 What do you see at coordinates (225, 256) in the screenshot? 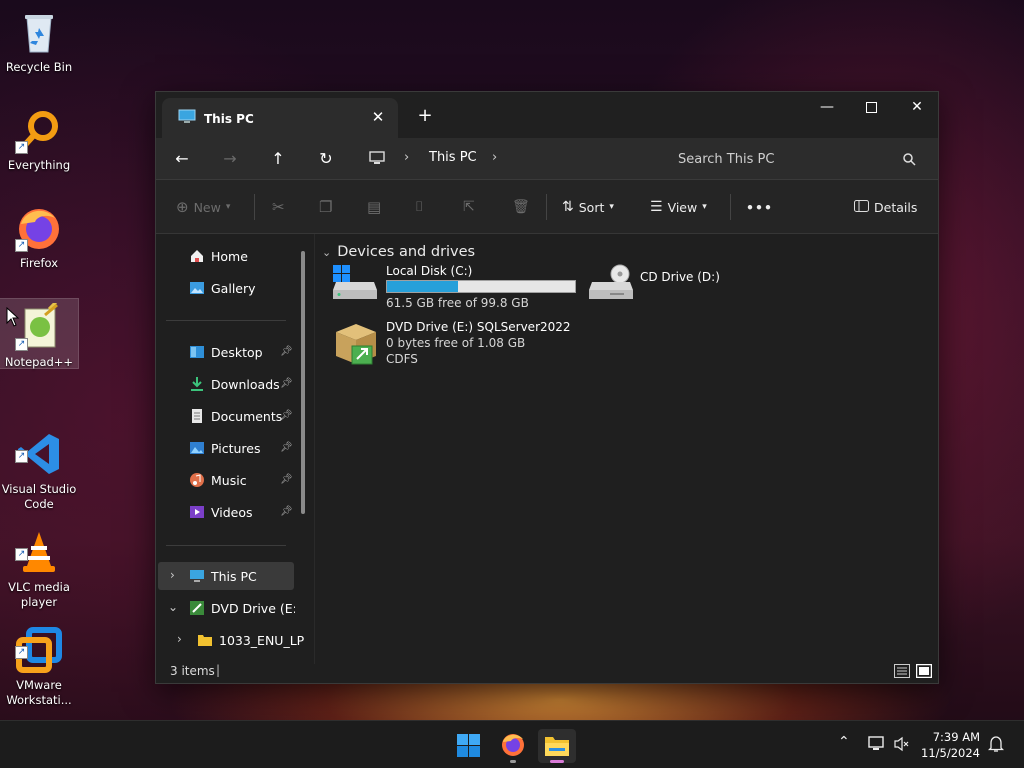
I see `sidebar-item-home: Home` at bounding box center [225, 256].